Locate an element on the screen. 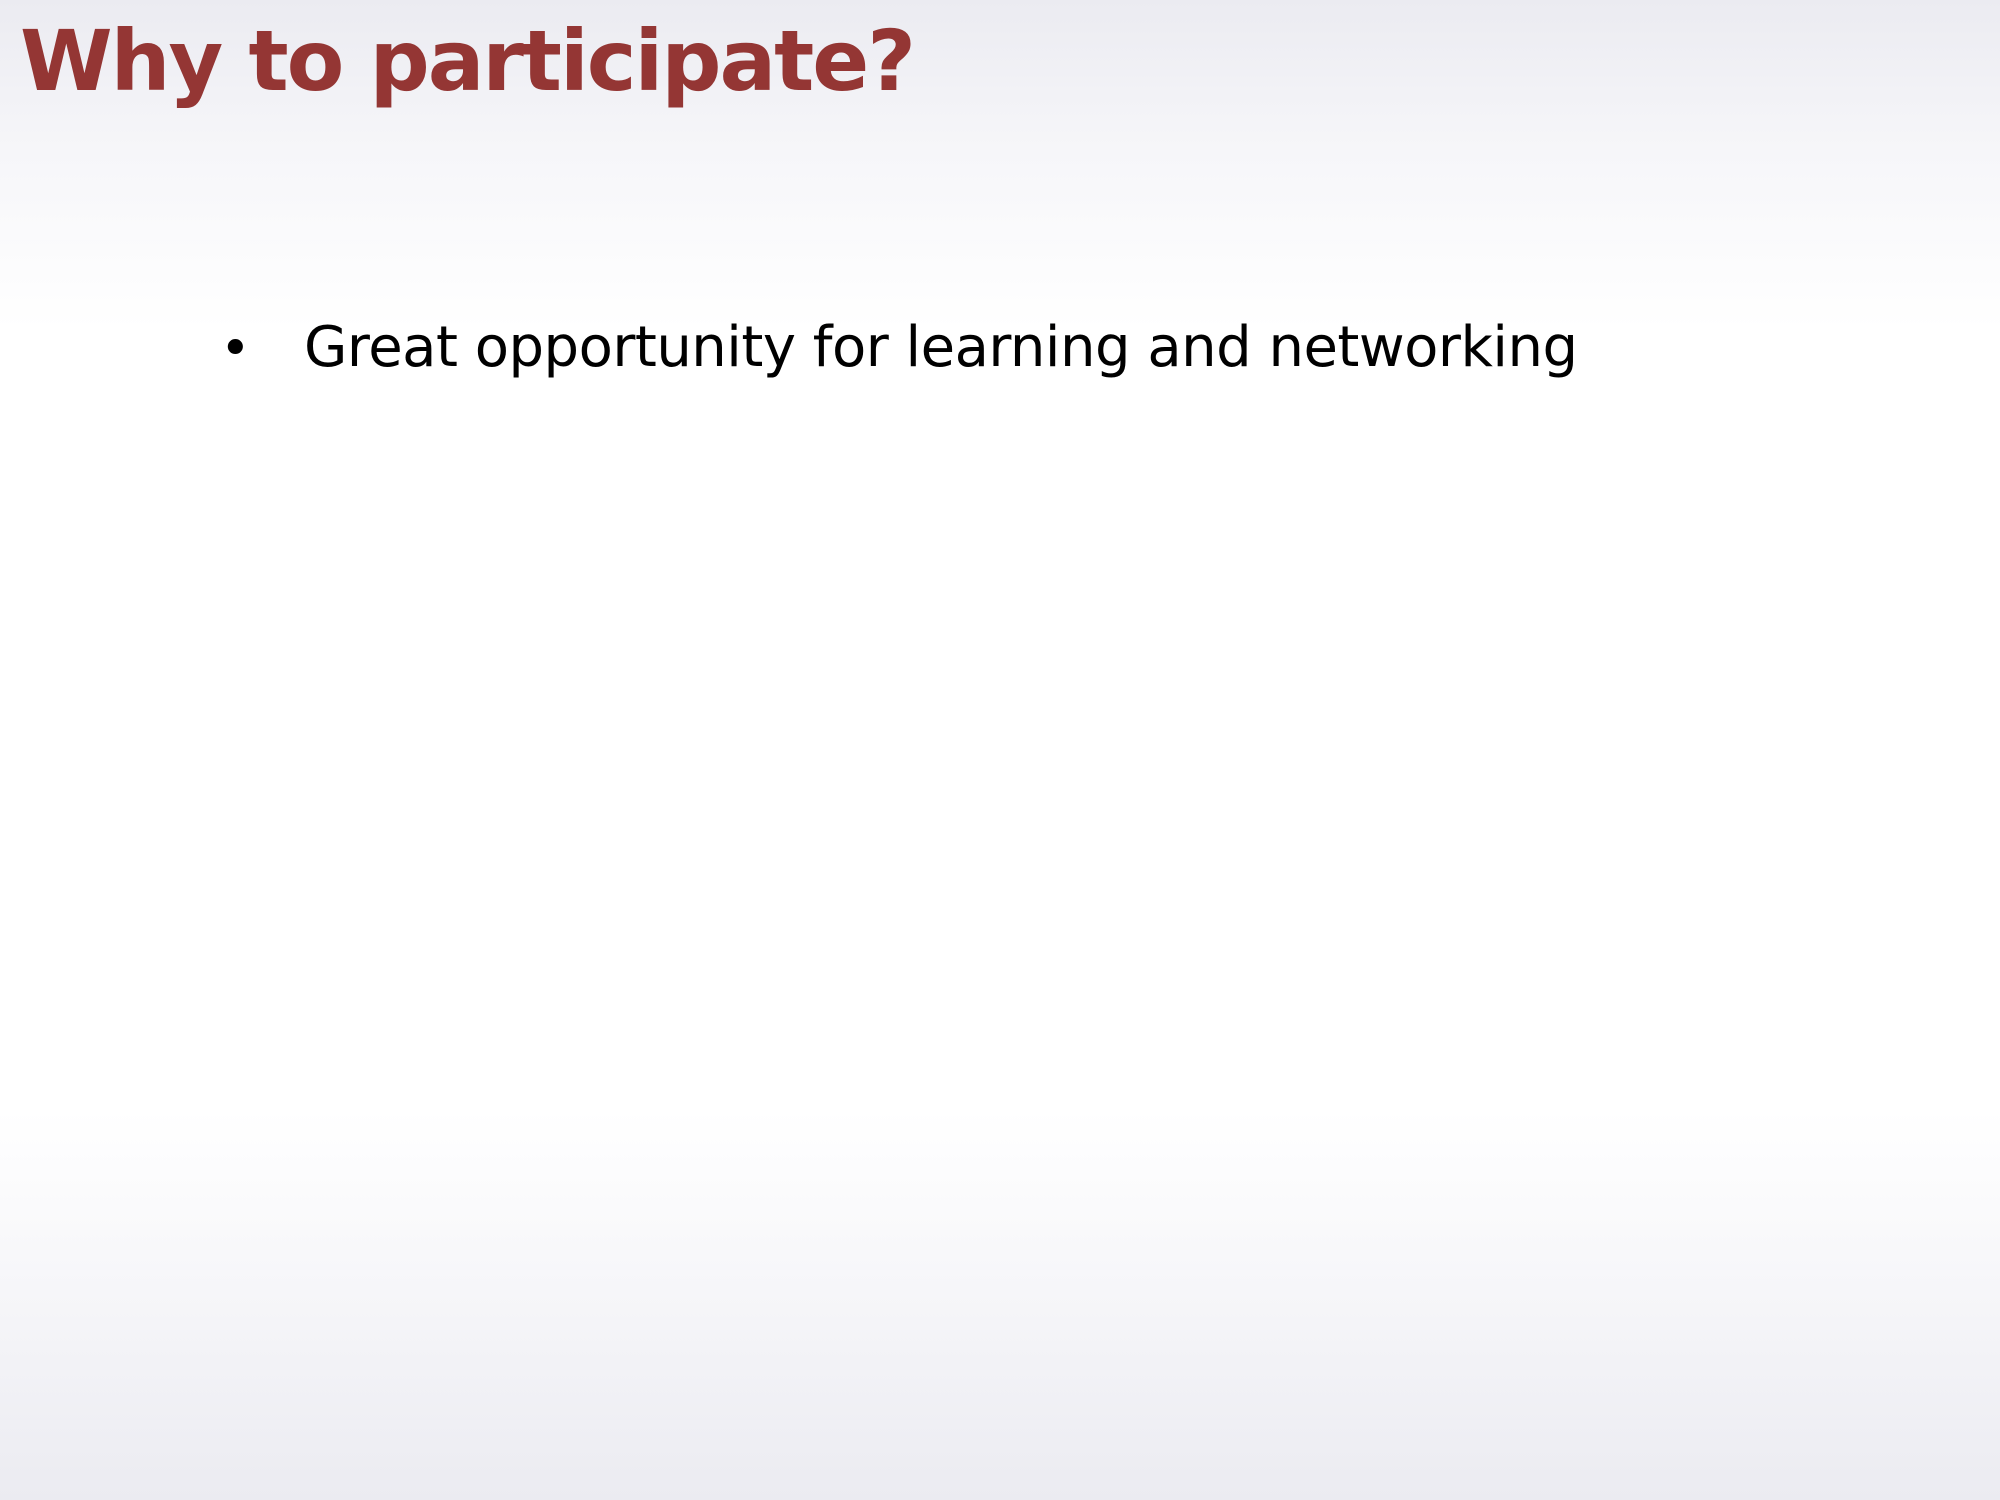  slide-title: Why to participate? is located at coordinates (468, 61).